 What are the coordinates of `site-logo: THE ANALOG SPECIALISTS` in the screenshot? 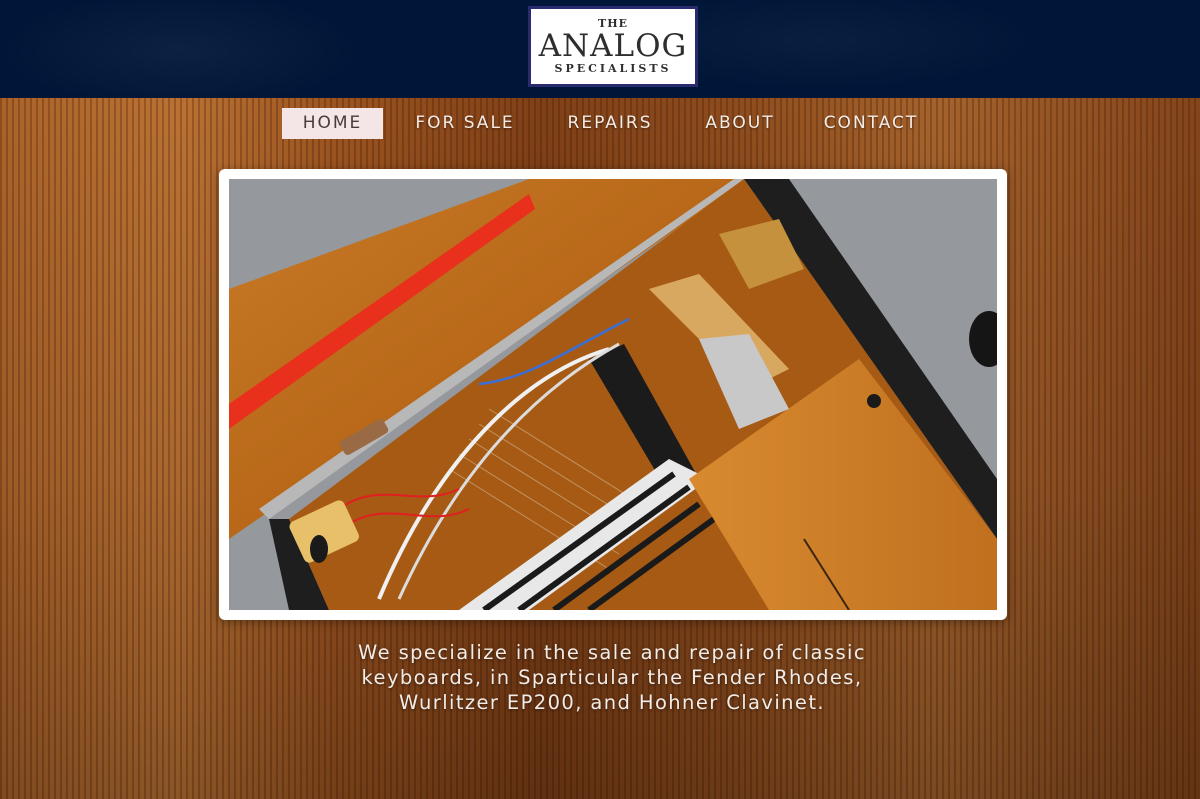 It's located at (613, 46).